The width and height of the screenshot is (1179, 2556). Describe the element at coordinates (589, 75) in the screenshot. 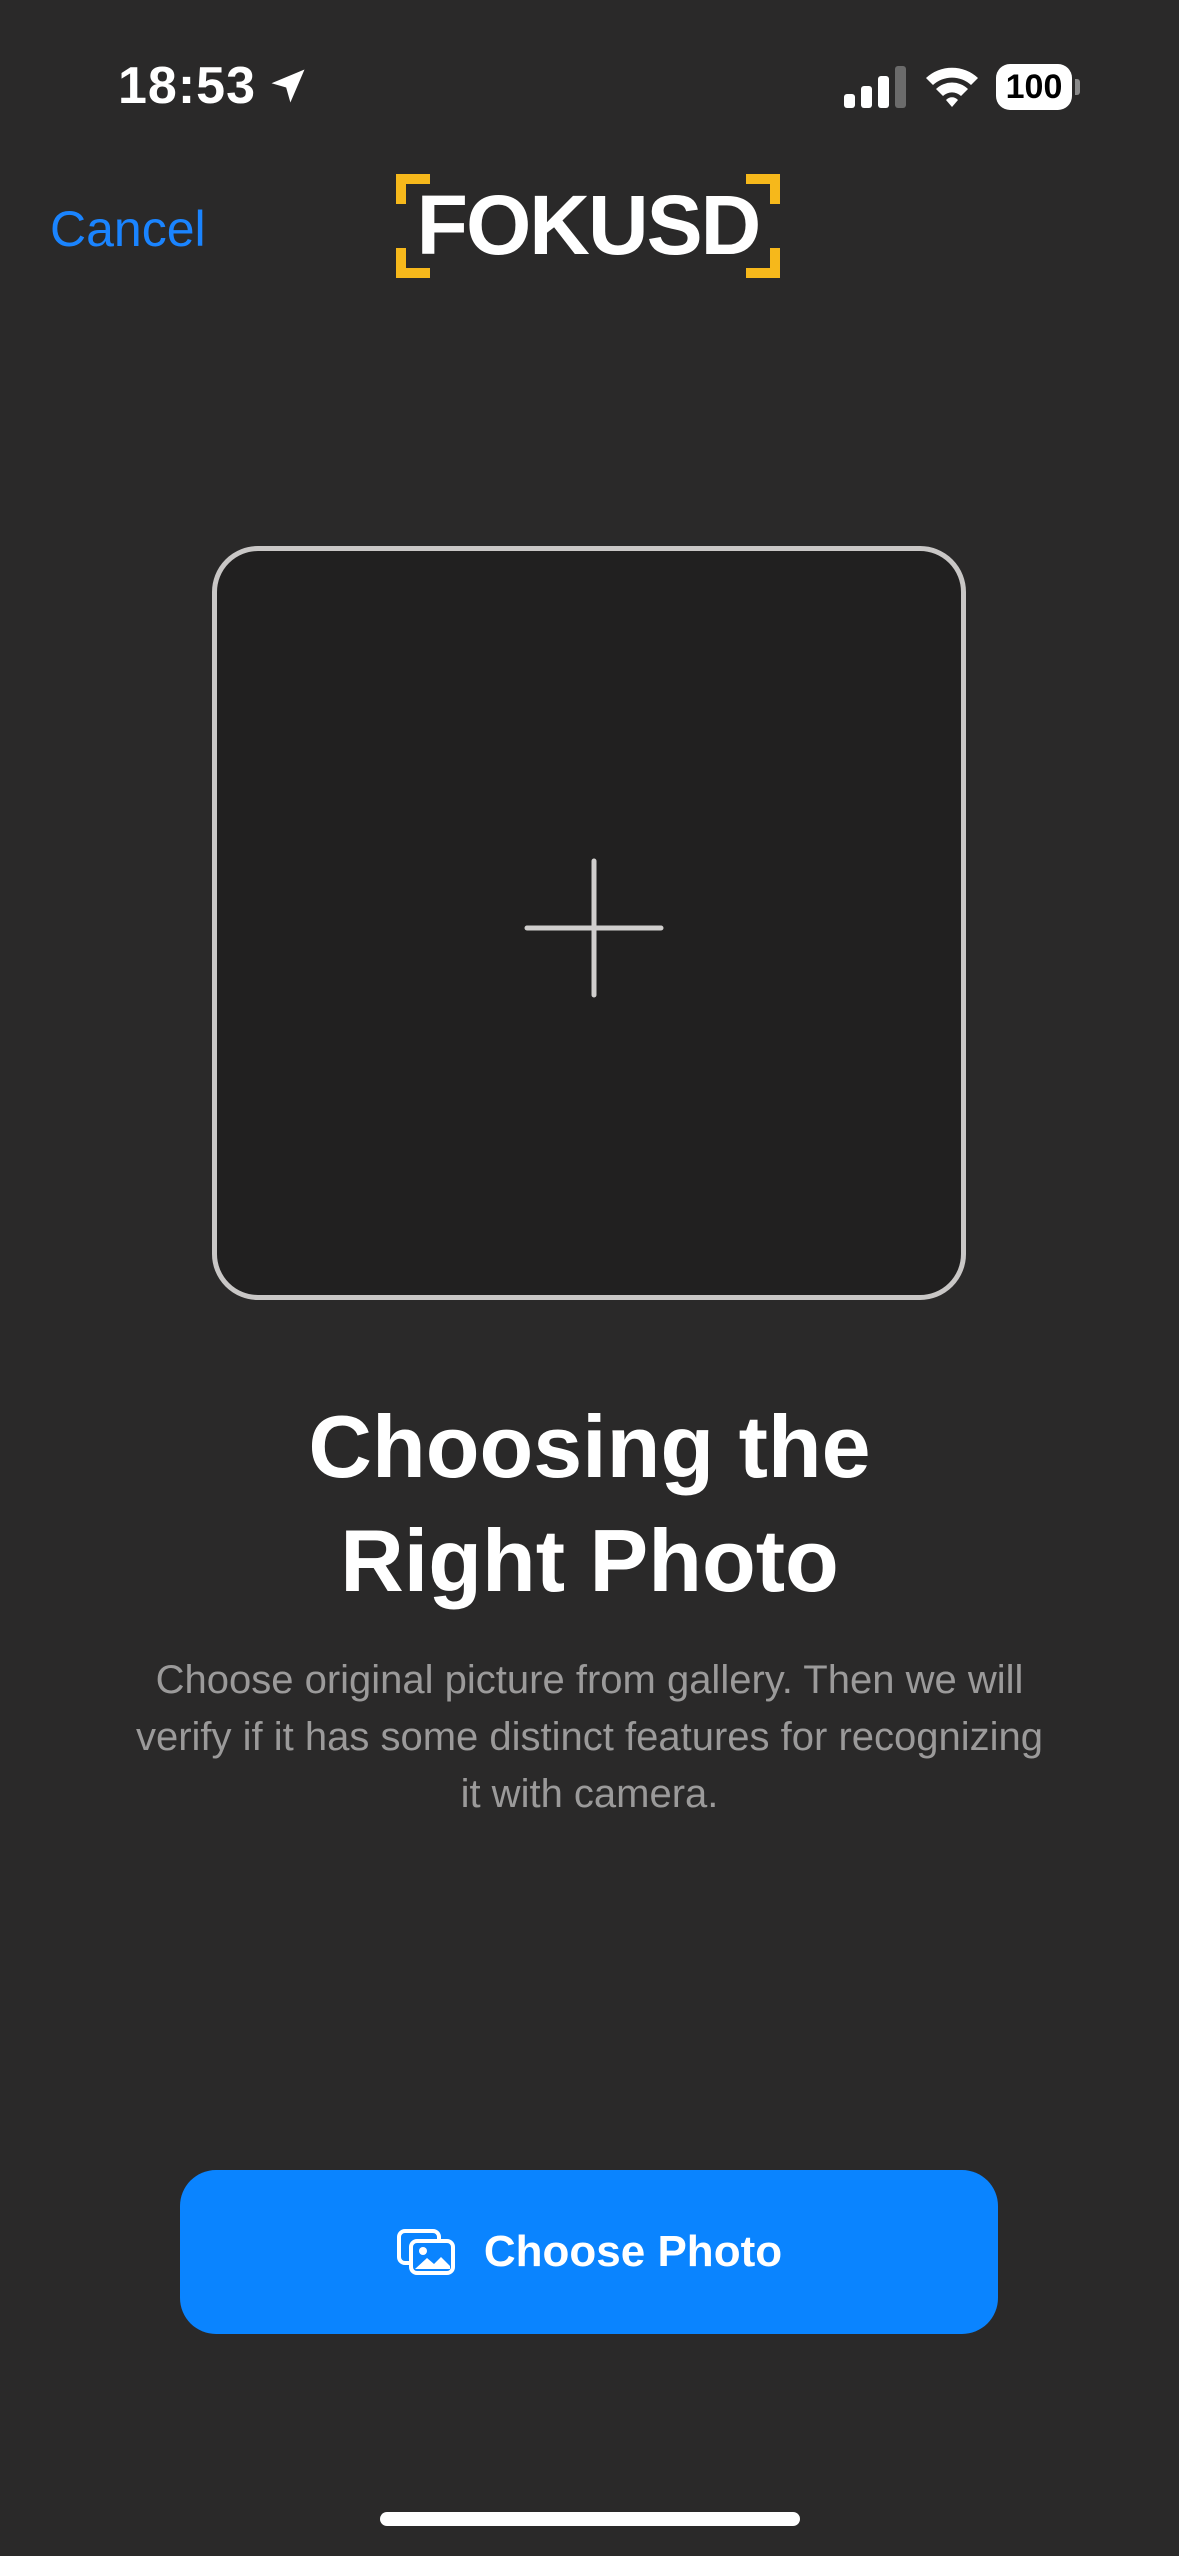

I see `status-bar: 18:53 100` at that location.